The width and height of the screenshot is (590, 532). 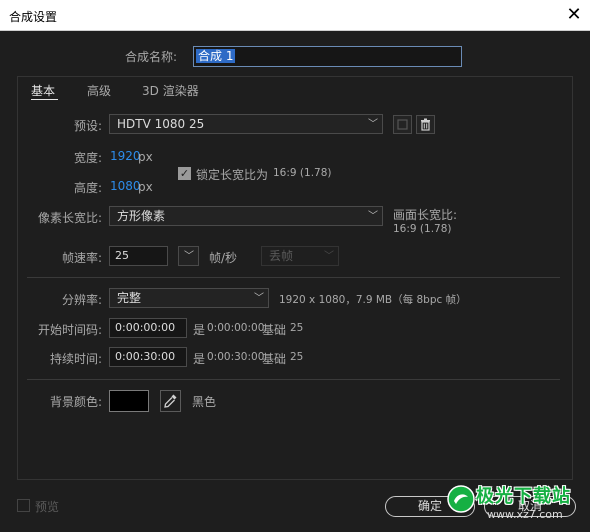 What do you see at coordinates (161, 124) in the screenshot?
I see `preset-value: HDTV 1080 25` at bounding box center [161, 124].